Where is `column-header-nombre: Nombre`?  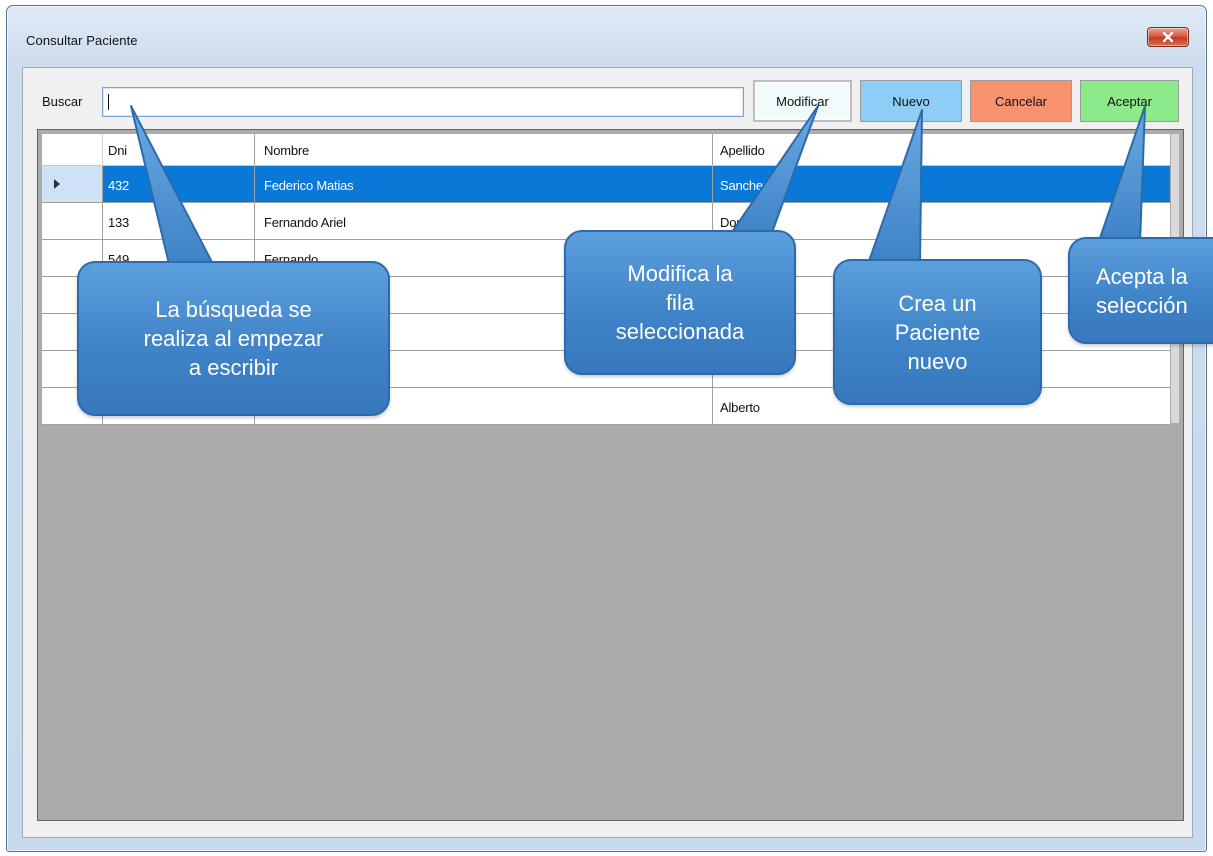 column-header-nombre: Nombre is located at coordinates (286, 150).